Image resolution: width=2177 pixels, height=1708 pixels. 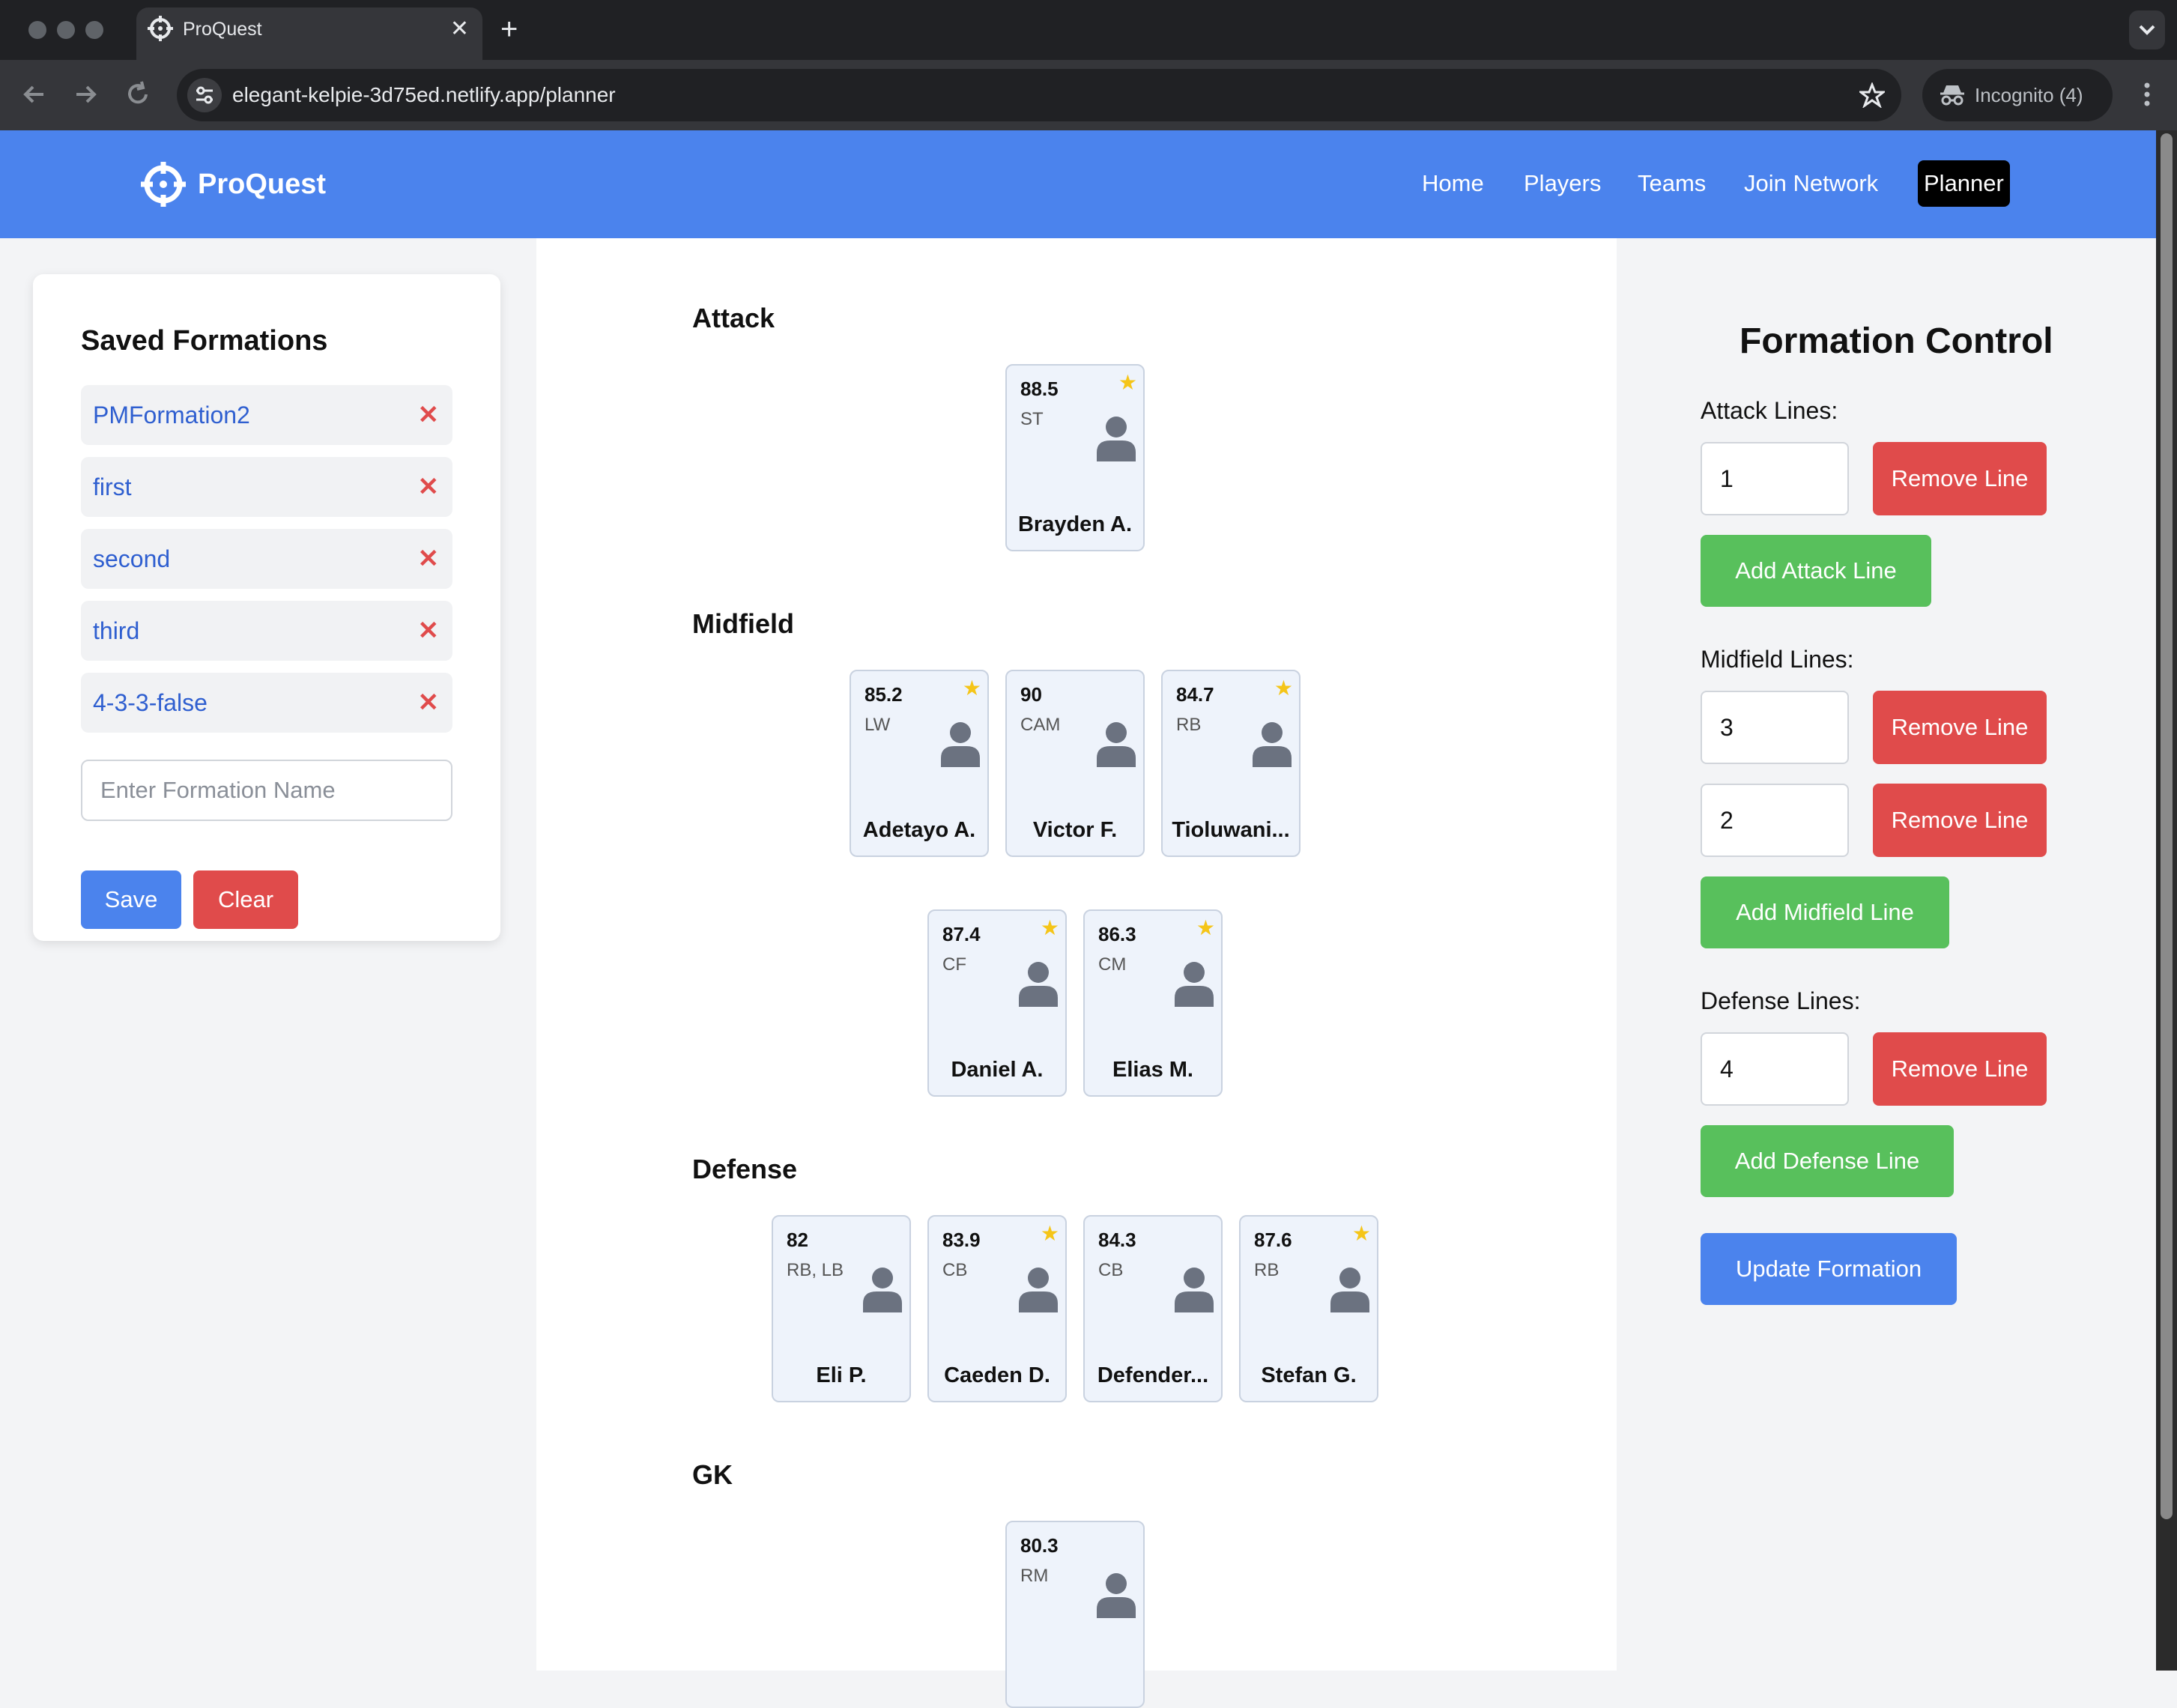 What do you see at coordinates (34, 94) in the screenshot?
I see `back-arrow-icon` at bounding box center [34, 94].